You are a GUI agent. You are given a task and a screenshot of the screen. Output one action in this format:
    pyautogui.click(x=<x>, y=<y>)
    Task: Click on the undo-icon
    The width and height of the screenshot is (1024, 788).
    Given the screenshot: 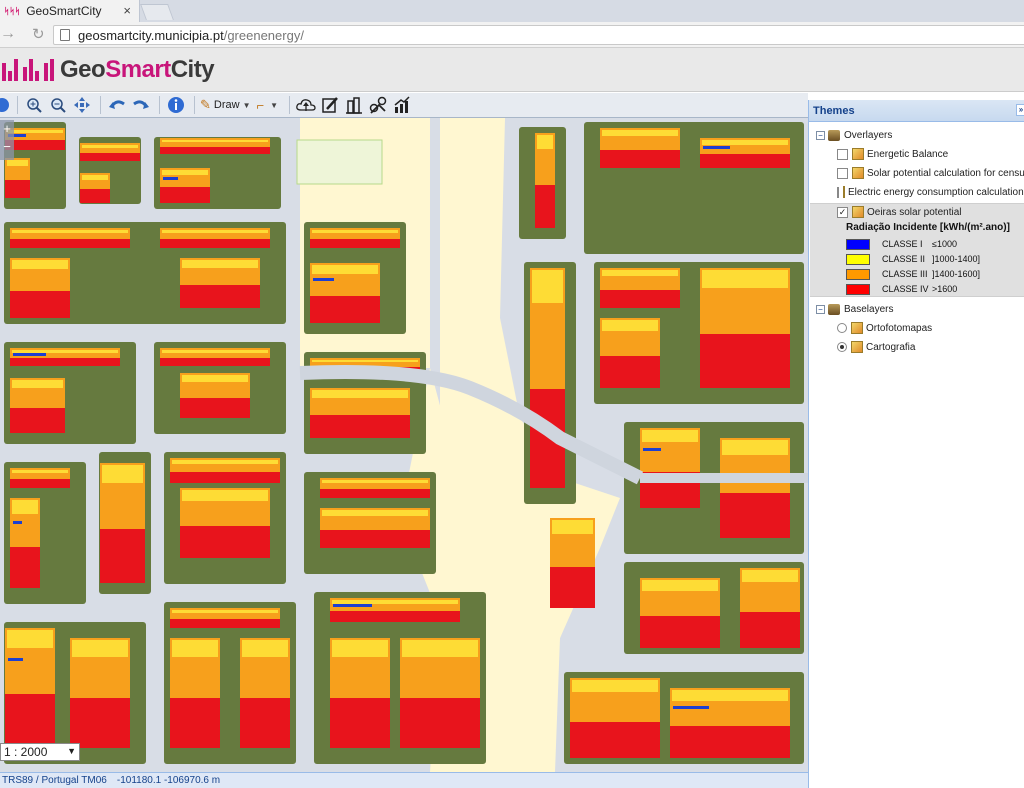 What is the action you would take?
    pyautogui.click(x=117, y=105)
    